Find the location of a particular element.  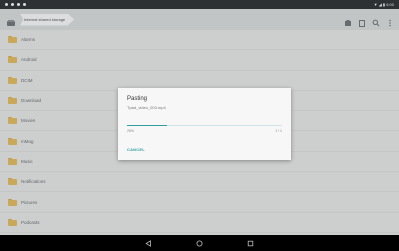

status-right: ▼ ◢ ▮ 6:00 is located at coordinates (384, 4).